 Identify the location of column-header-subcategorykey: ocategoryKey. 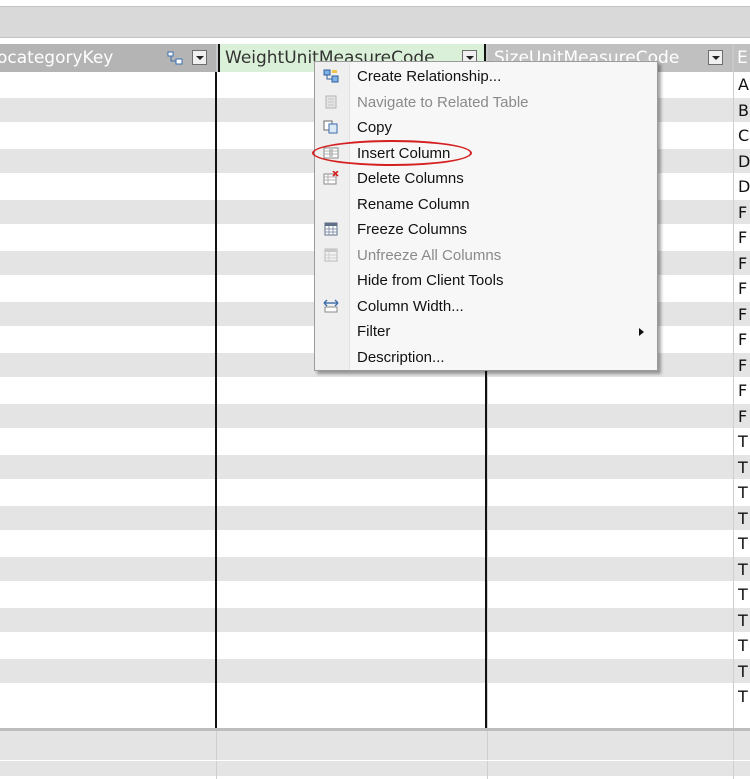
(108, 58).